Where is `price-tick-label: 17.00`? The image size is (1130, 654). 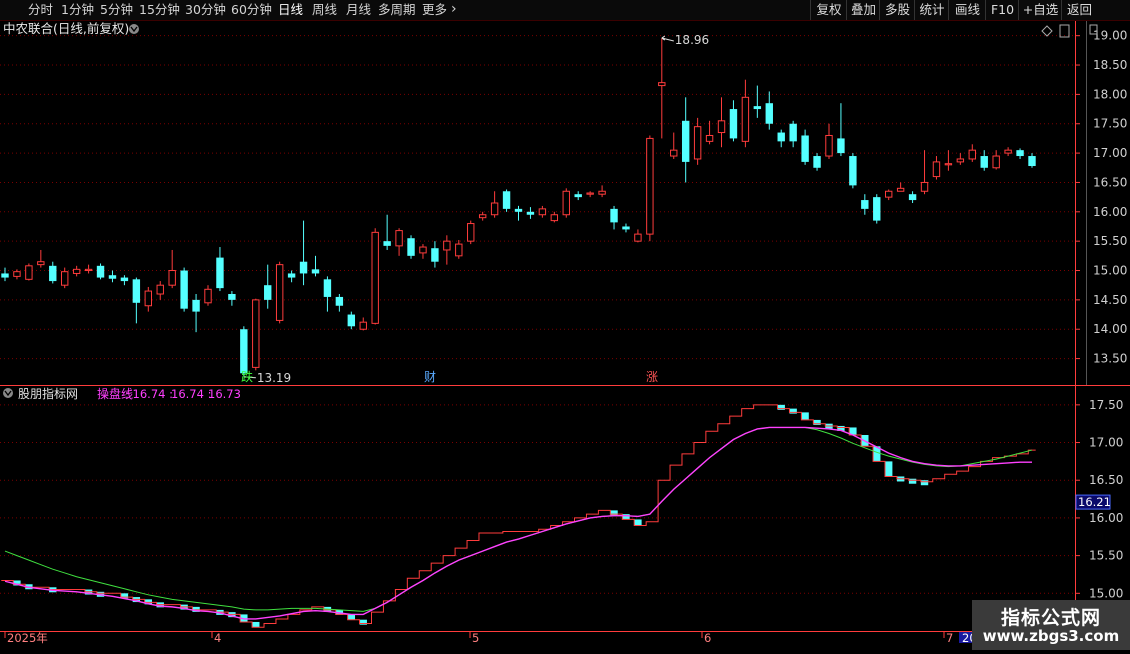 price-tick-label: 17.00 is located at coordinates (1110, 153).